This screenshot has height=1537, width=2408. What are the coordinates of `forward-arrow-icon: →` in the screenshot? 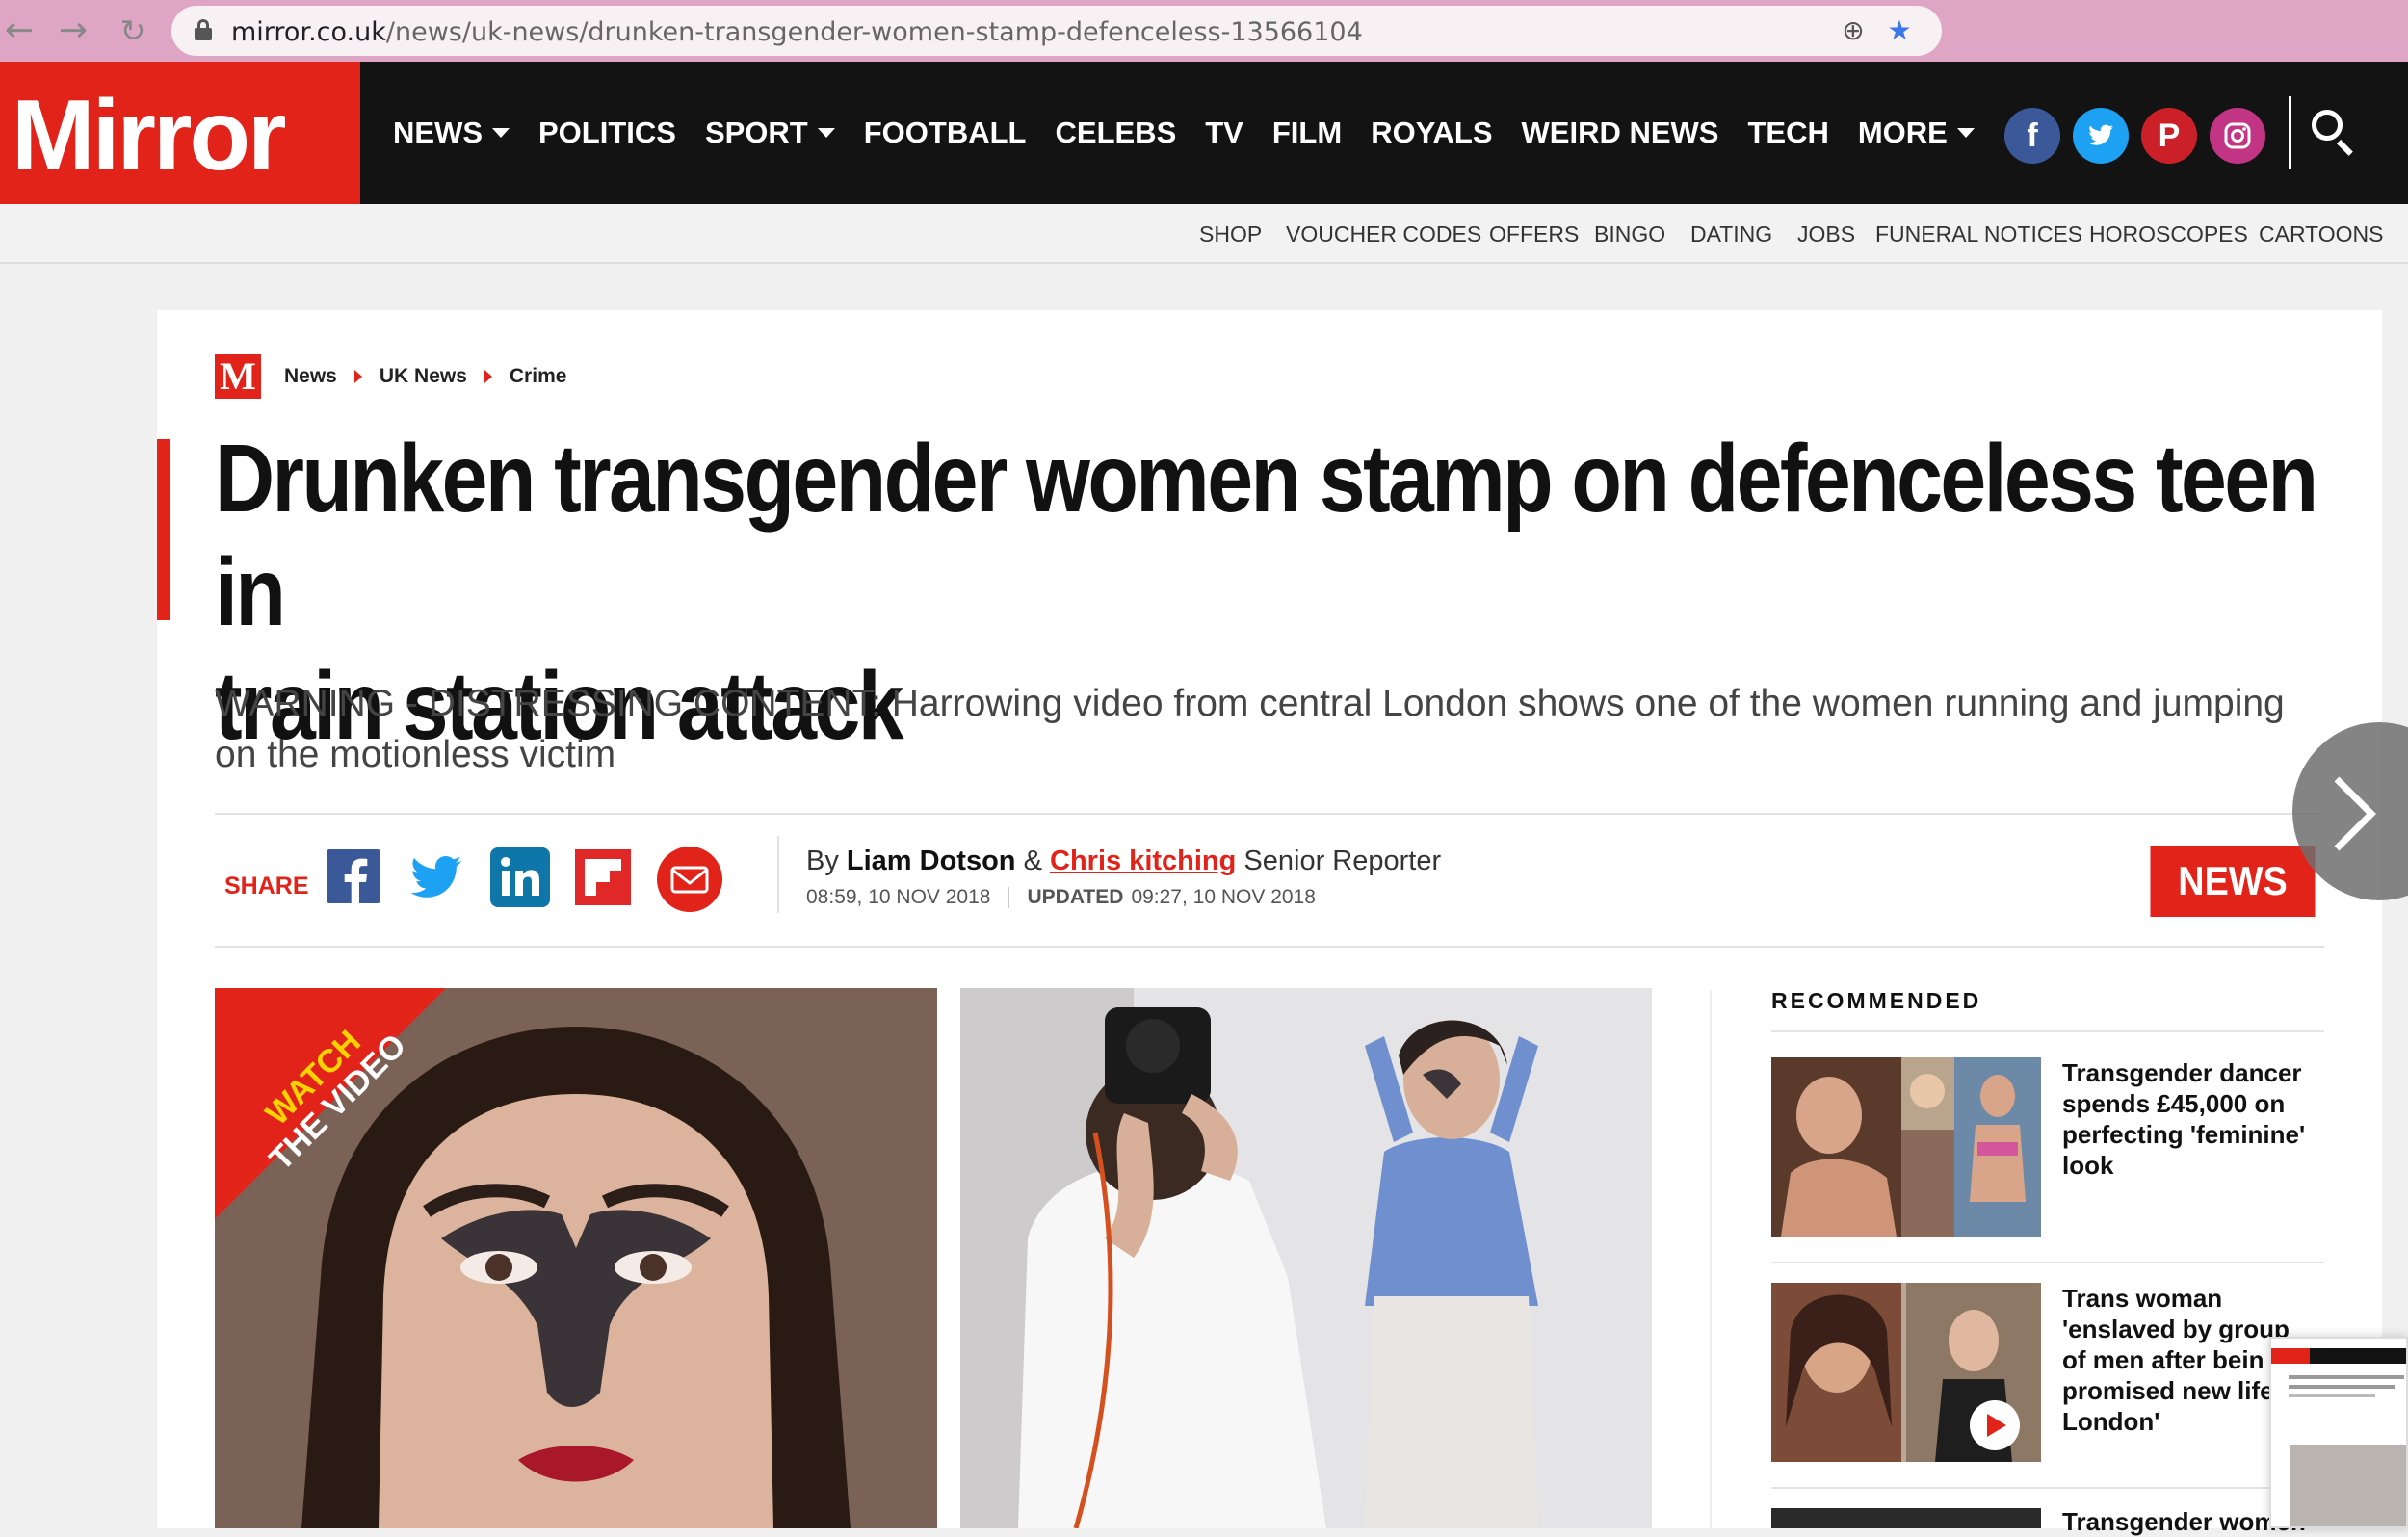 It's located at (73, 31).